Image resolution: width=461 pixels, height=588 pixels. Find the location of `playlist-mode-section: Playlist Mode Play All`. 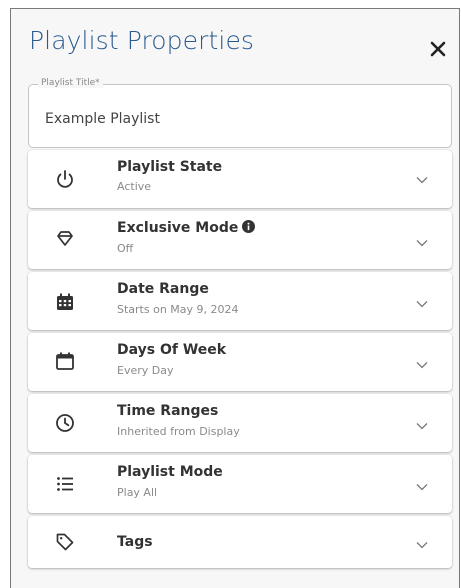

playlist-mode-section: Playlist Mode Play All is located at coordinates (240, 484).